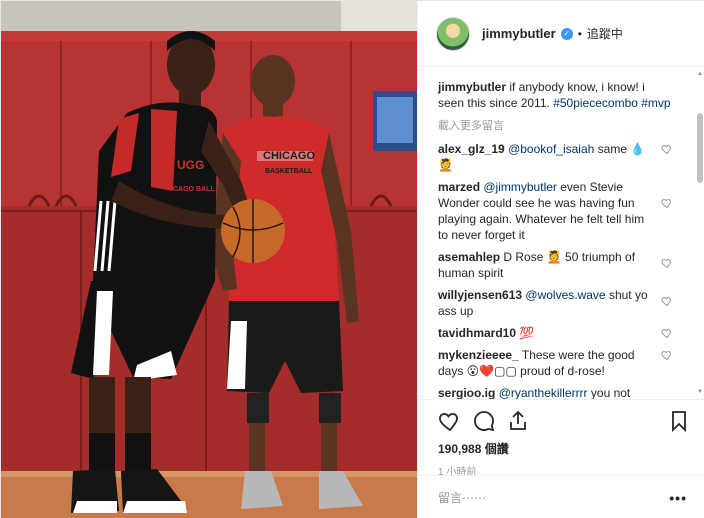 The image size is (704, 518). Describe the element at coordinates (679, 421) in the screenshot. I see `save-bookmark-icon` at that location.